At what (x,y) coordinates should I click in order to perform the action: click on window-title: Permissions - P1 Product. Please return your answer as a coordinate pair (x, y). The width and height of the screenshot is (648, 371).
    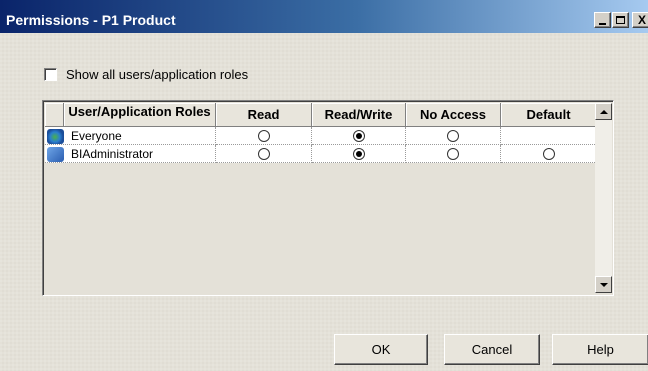
    Looking at the image, I should click on (91, 20).